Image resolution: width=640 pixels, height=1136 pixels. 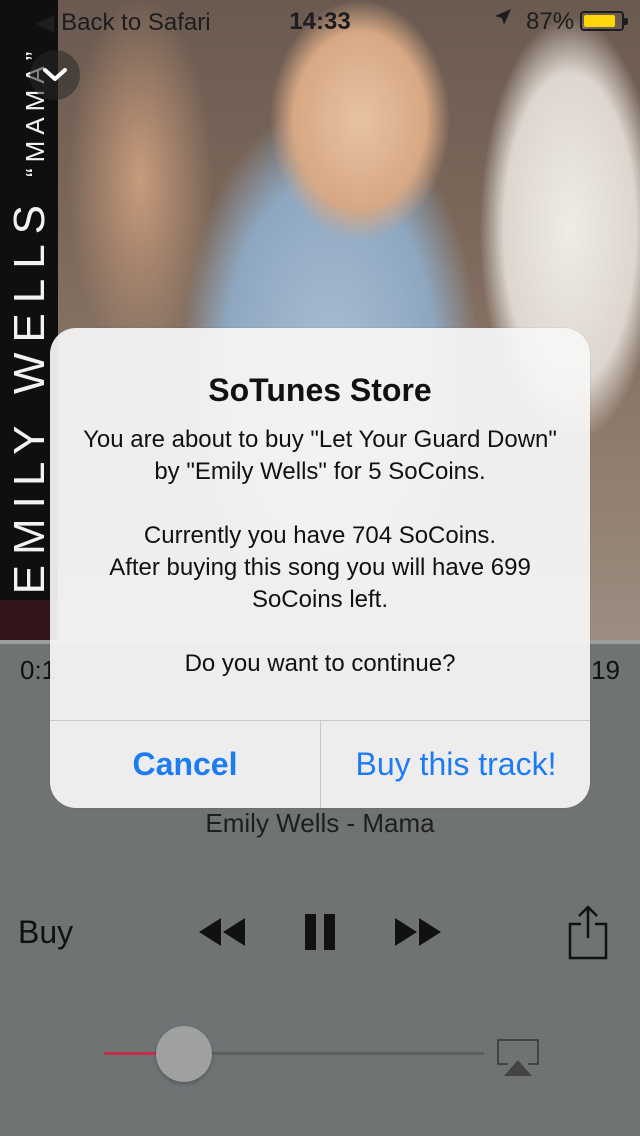 I want to click on fast-forward-button, so click(x=419, y=932).